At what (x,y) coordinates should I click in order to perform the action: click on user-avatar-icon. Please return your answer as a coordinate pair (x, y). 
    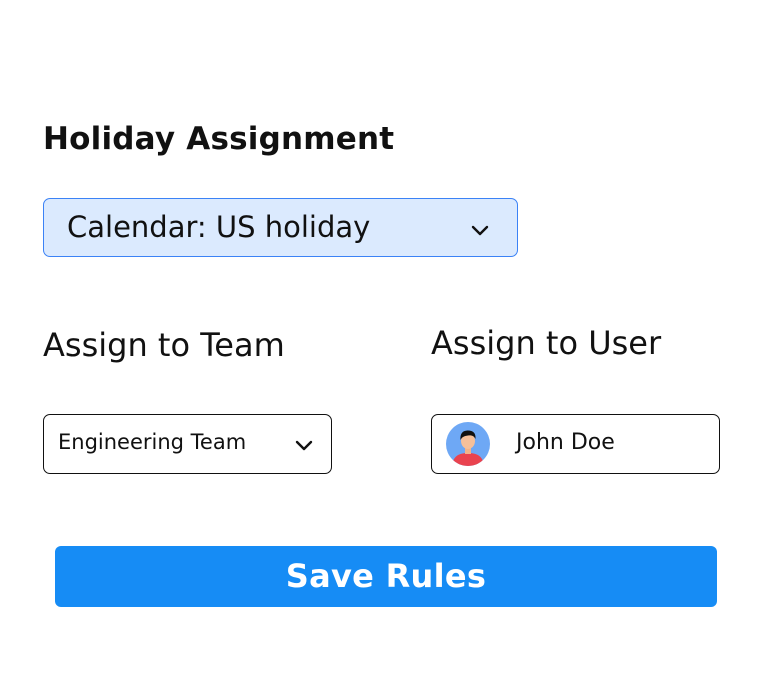
    Looking at the image, I should click on (468, 444).